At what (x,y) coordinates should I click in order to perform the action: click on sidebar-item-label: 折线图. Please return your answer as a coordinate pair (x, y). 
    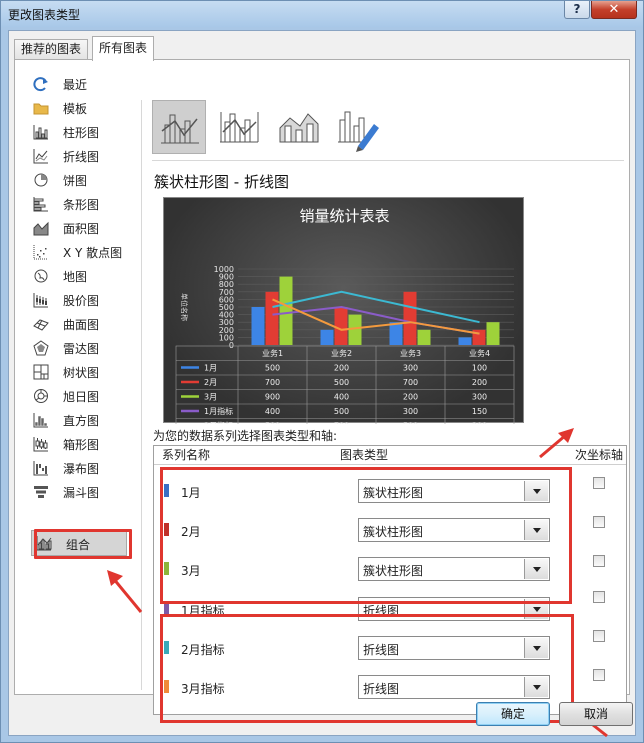
    Looking at the image, I should click on (81, 157).